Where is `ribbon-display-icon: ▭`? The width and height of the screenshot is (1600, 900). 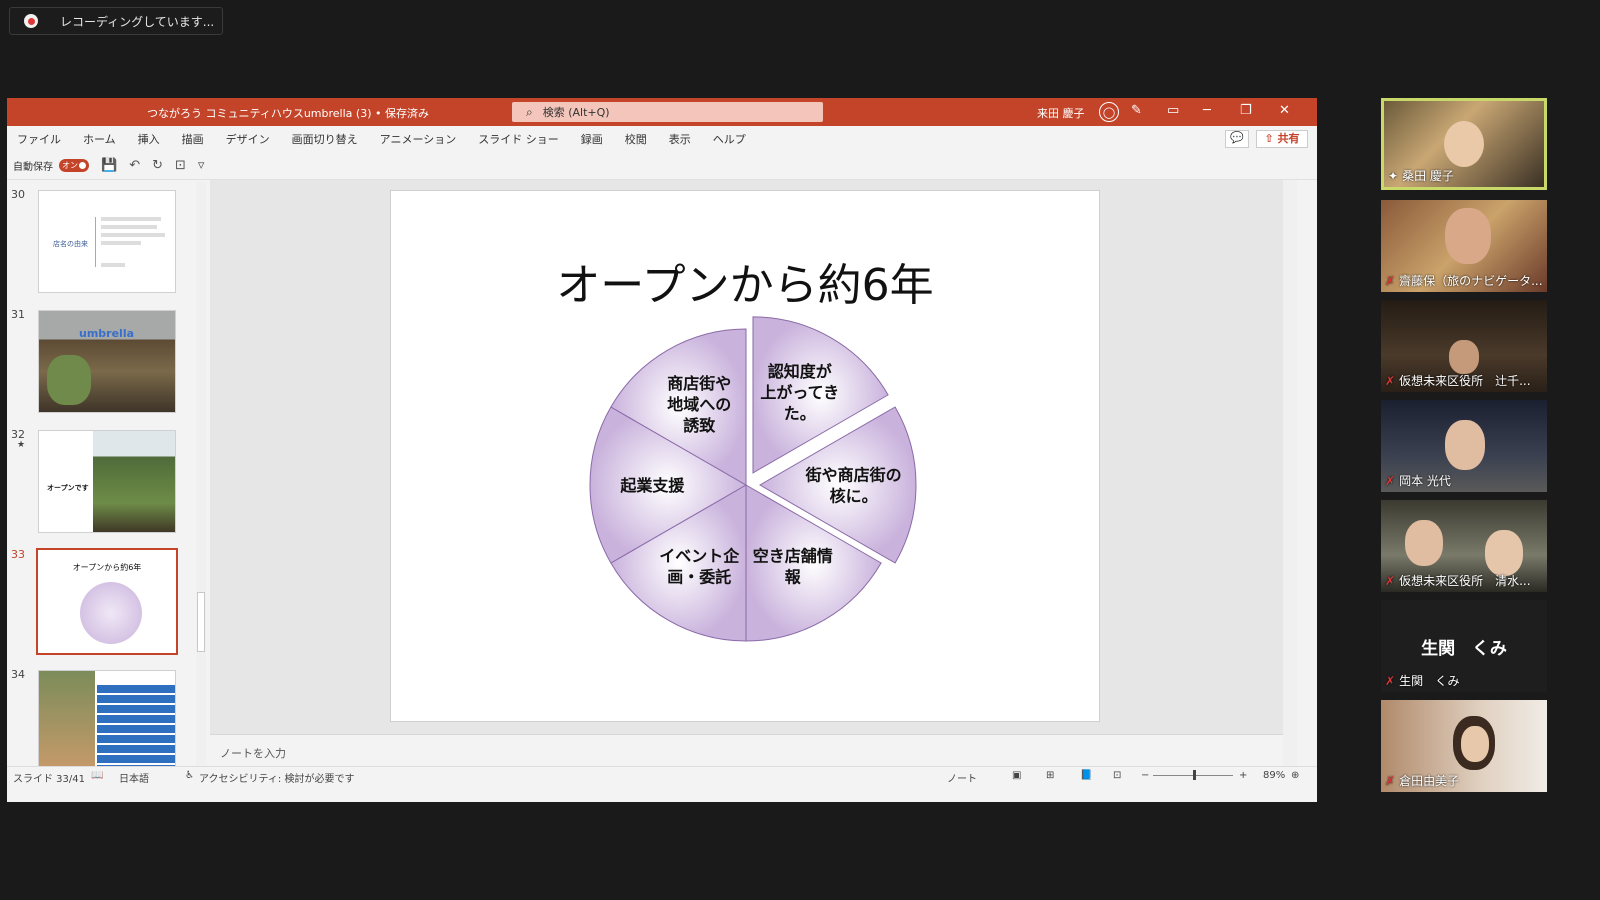
ribbon-display-icon: ▭ is located at coordinates (1173, 110).